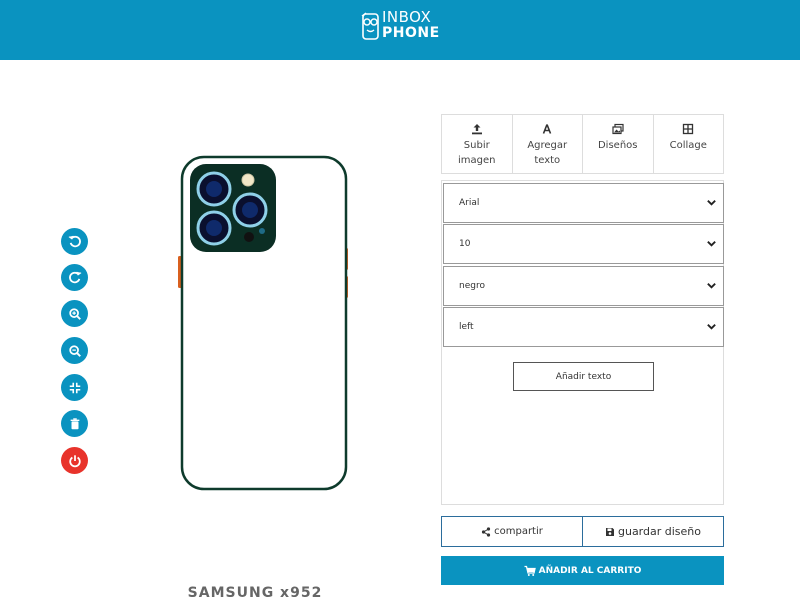  I want to click on add-to-cart-label: AÑADIR AL CARRITO, so click(590, 570).